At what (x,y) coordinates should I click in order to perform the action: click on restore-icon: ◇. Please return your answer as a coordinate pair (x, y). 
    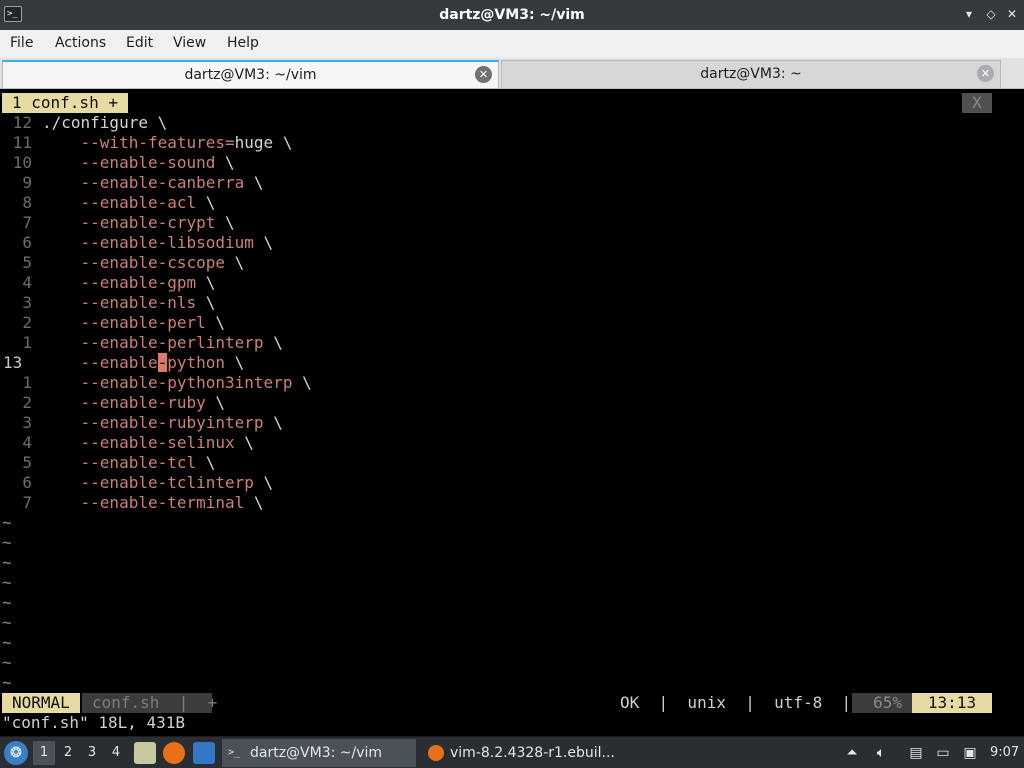
    Looking at the image, I should click on (991, 14).